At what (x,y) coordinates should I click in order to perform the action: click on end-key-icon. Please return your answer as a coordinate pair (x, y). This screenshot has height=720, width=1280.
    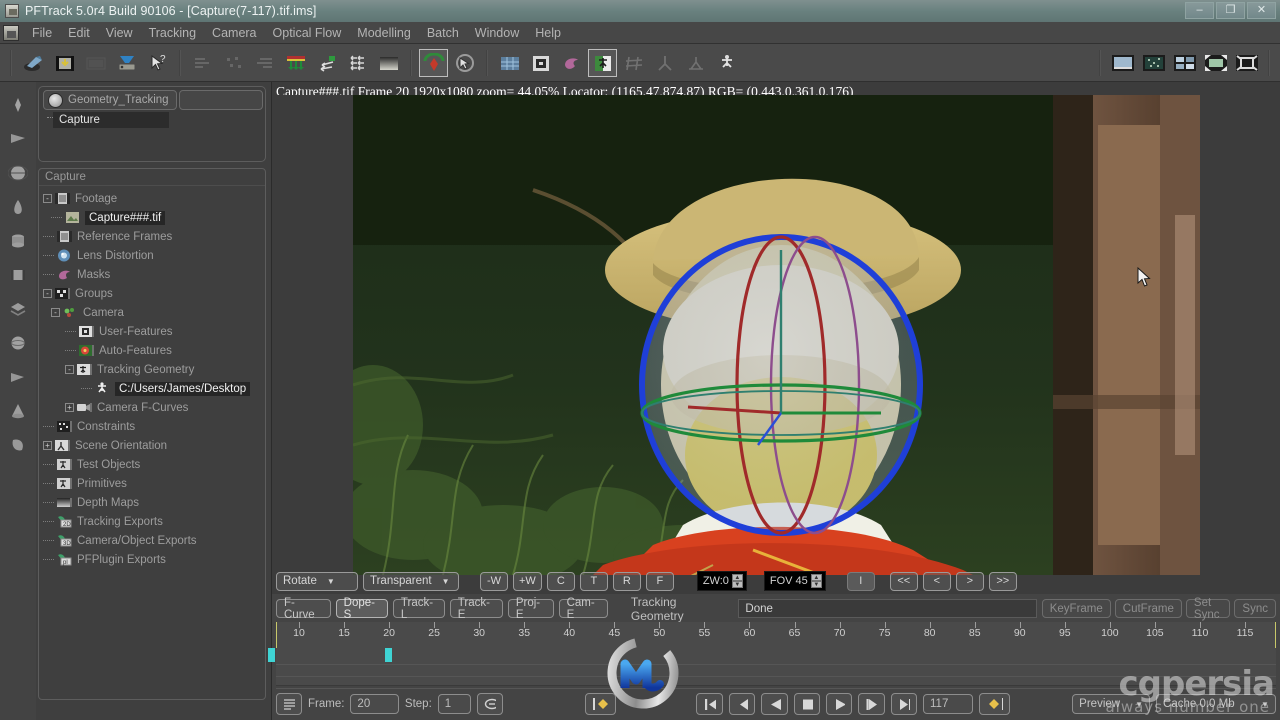
    Looking at the image, I should click on (995, 704).